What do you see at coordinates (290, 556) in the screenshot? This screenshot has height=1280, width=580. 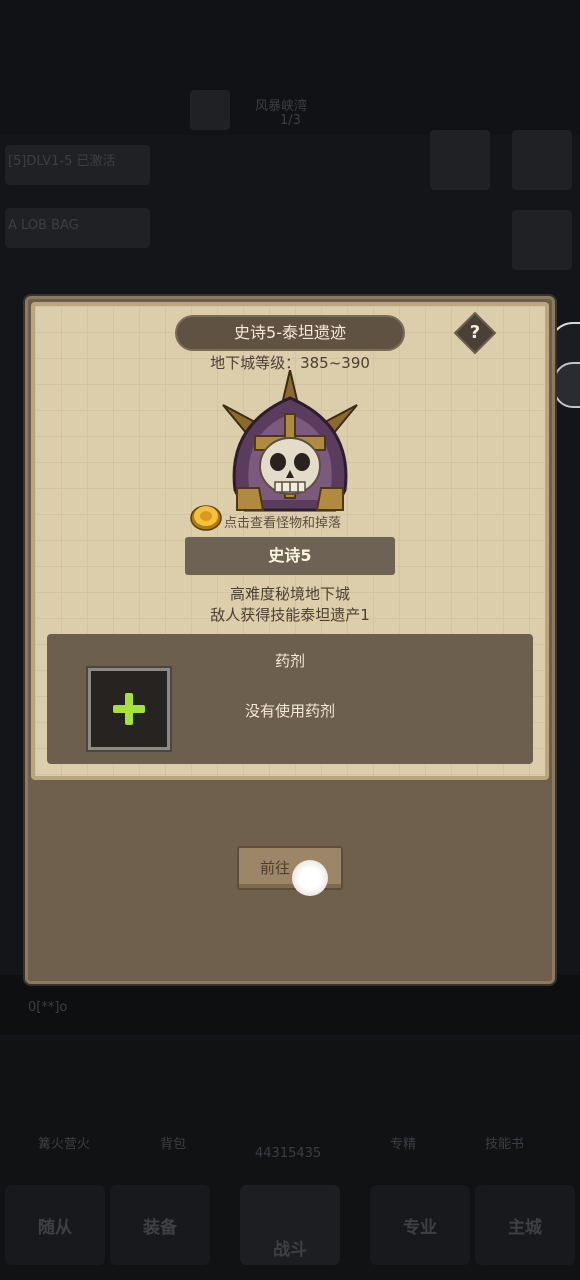 I see `difficulty-label: 史诗5` at bounding box center [290, 556].